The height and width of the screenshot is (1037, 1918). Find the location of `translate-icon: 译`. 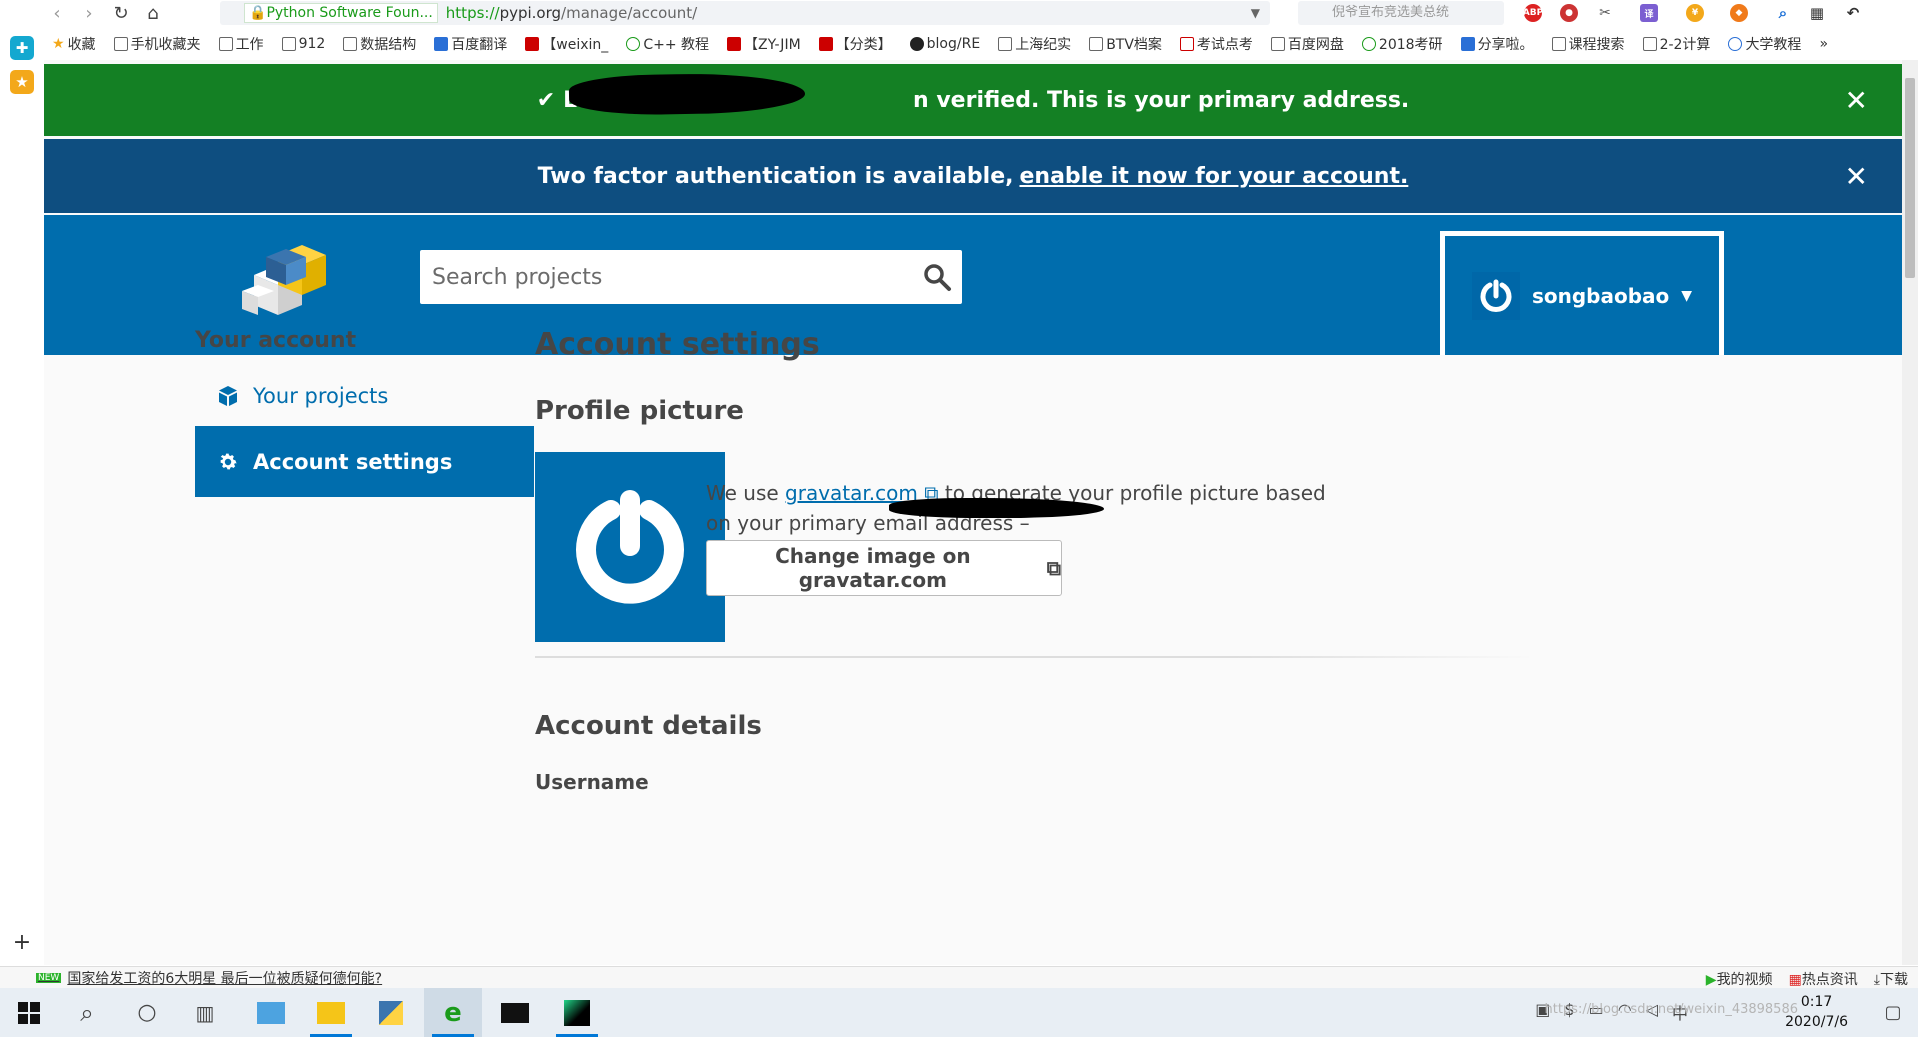

translate-icon: 译 is located at coordinates (1649, 13).